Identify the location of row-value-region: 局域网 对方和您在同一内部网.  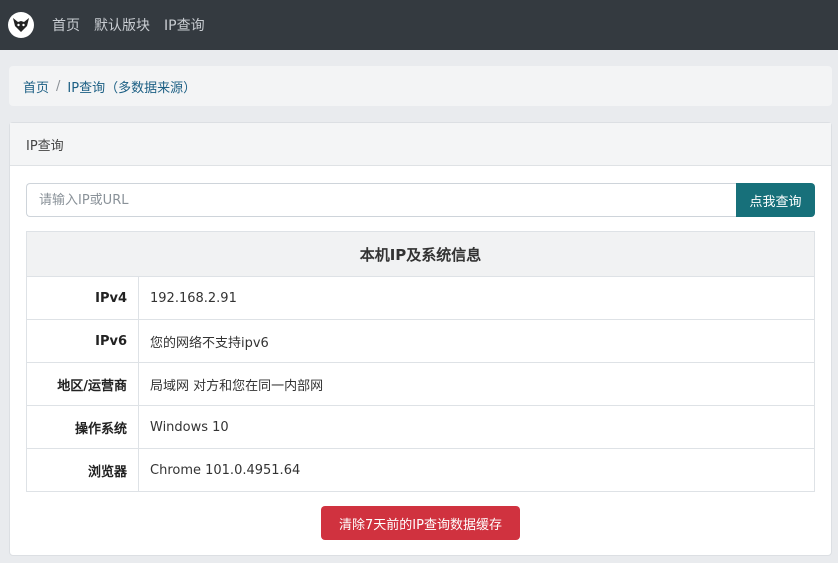
(476, 384).